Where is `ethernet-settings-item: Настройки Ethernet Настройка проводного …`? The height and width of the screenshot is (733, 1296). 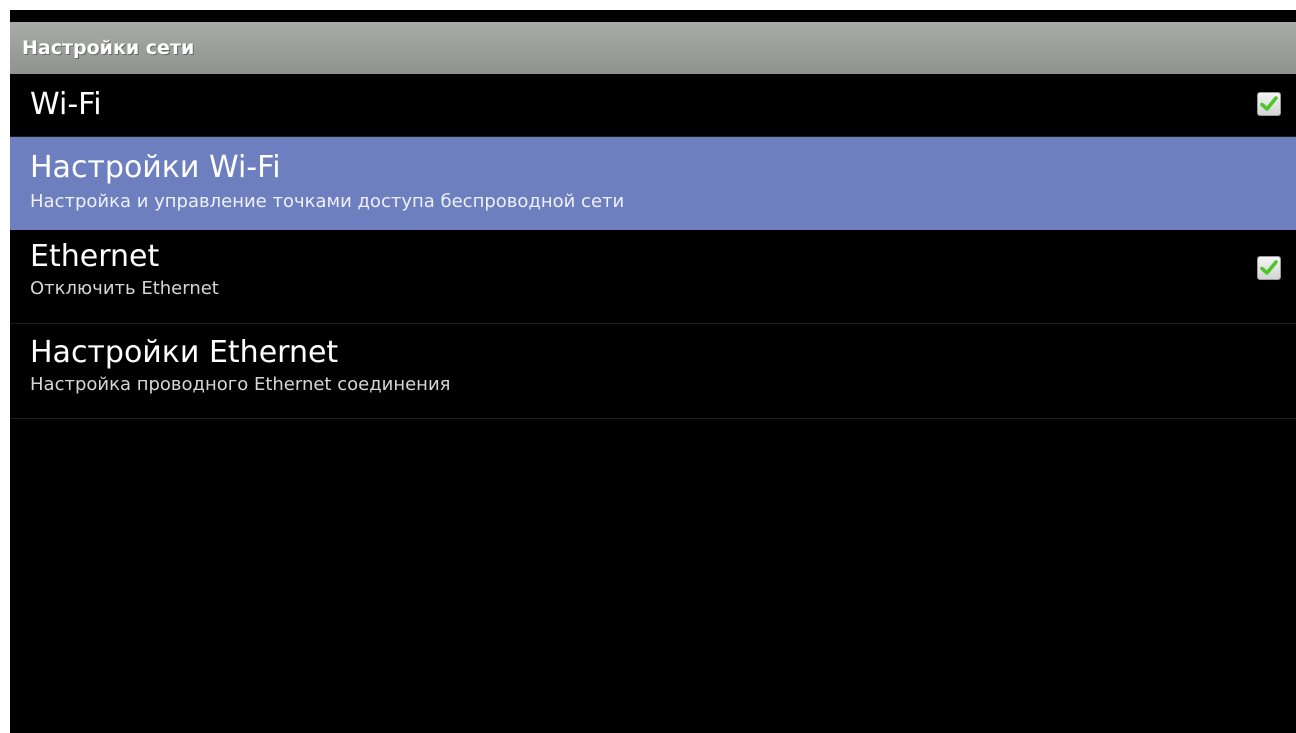
ethernet-settings-item: Настройки Ethernet Настройка проводного … is located at coordinates (653, 371).